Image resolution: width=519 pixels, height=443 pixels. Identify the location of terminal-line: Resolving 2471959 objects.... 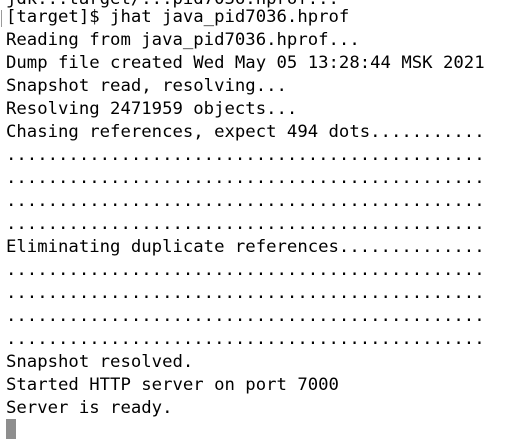
(152, 109).